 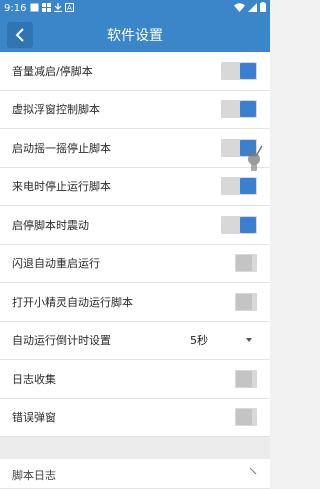 What do you see at coordinates (52, 71) in the screenshot?
I see `setting-label: 音量减启/停脚本` at bounding box center [52, 71].